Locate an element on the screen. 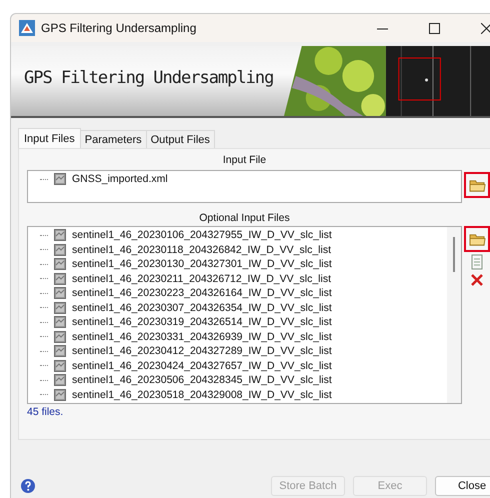  file-name: sentinel1_46_20230223_204326164_IW_D_VV_slc_list is located at coordinates (202, 293).